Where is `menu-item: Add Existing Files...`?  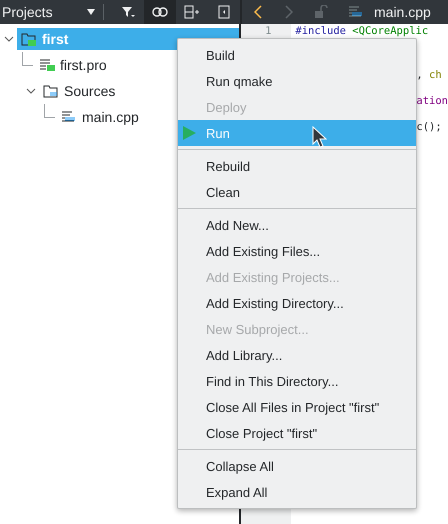 menu-item: Add Existing Files... is located at coordinates (297, 251).